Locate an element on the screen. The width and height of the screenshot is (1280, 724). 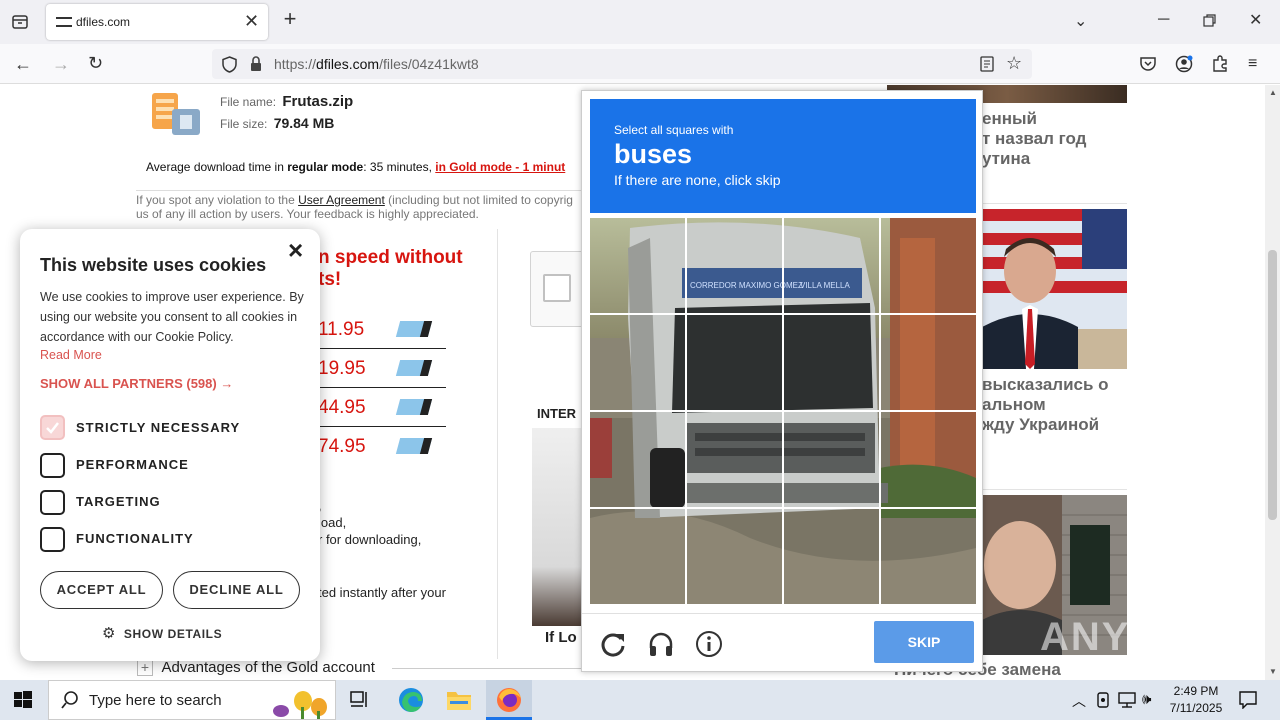
scrollbar-thumb is located at coordinates (1272, 385).